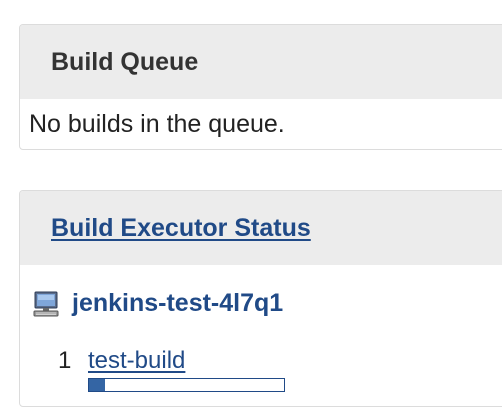 The image size is (502, 418). I want to click on build-progress-fill, so click(97, 385).